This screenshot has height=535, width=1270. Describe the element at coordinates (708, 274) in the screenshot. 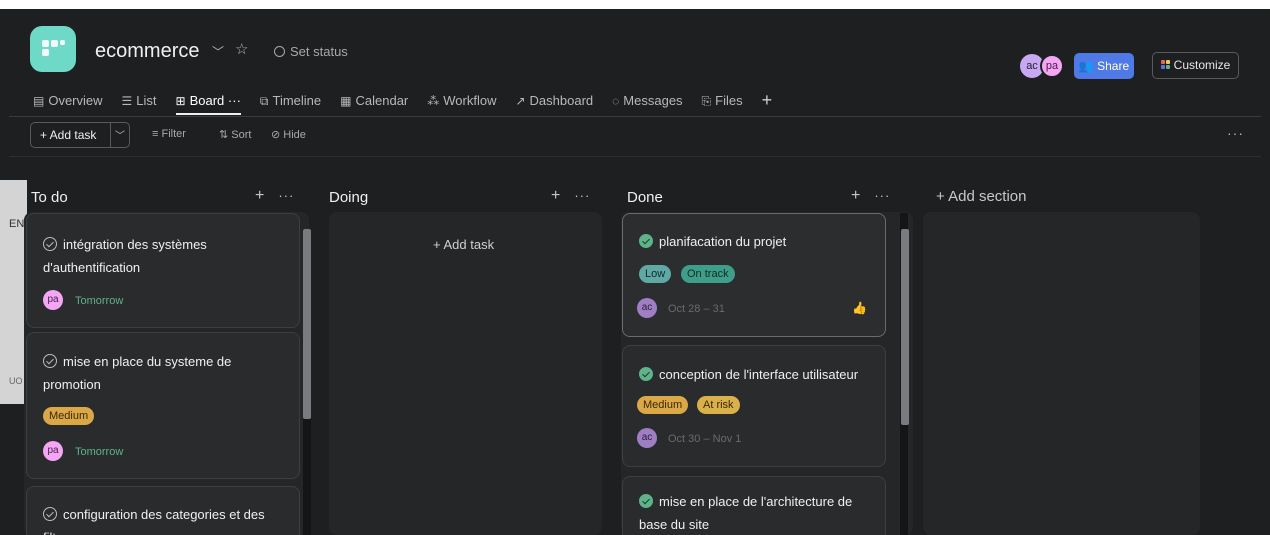

I see `status-tag: On track` at that location.